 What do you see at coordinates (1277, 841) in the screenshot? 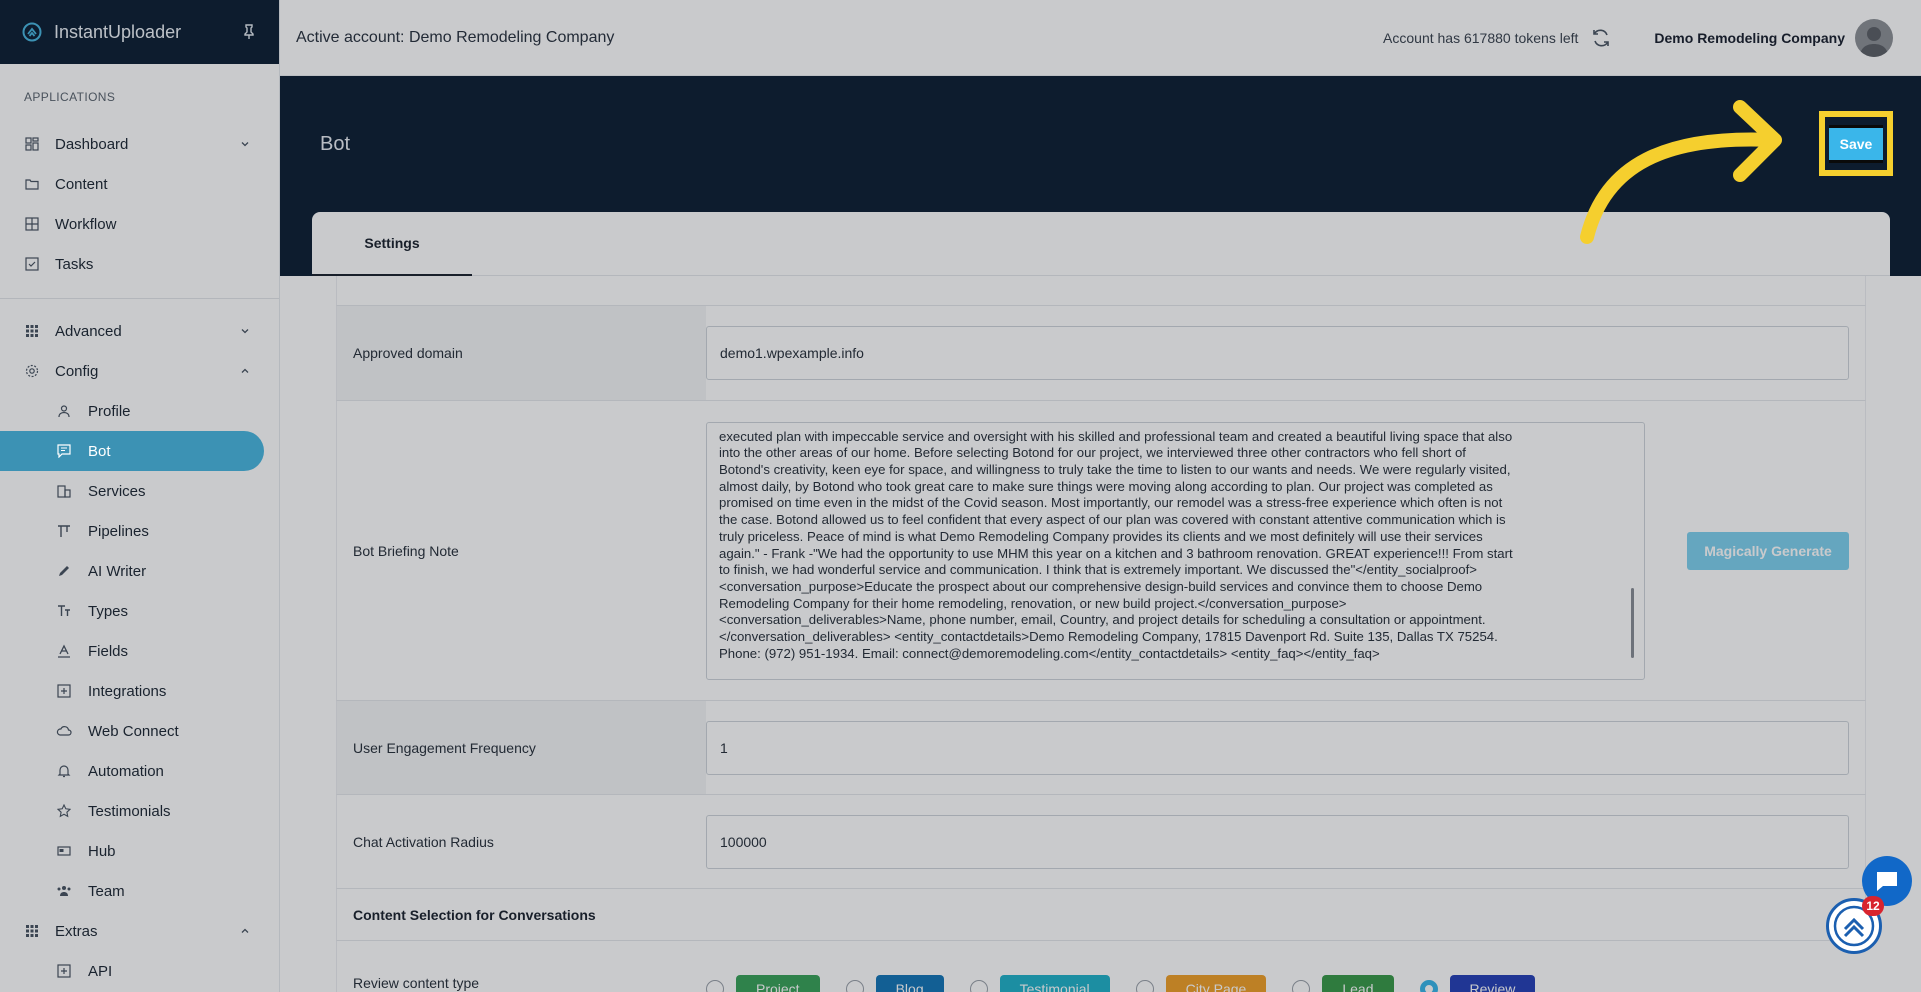
I see `activation-radius-input` at bounding box center [1277, 841].